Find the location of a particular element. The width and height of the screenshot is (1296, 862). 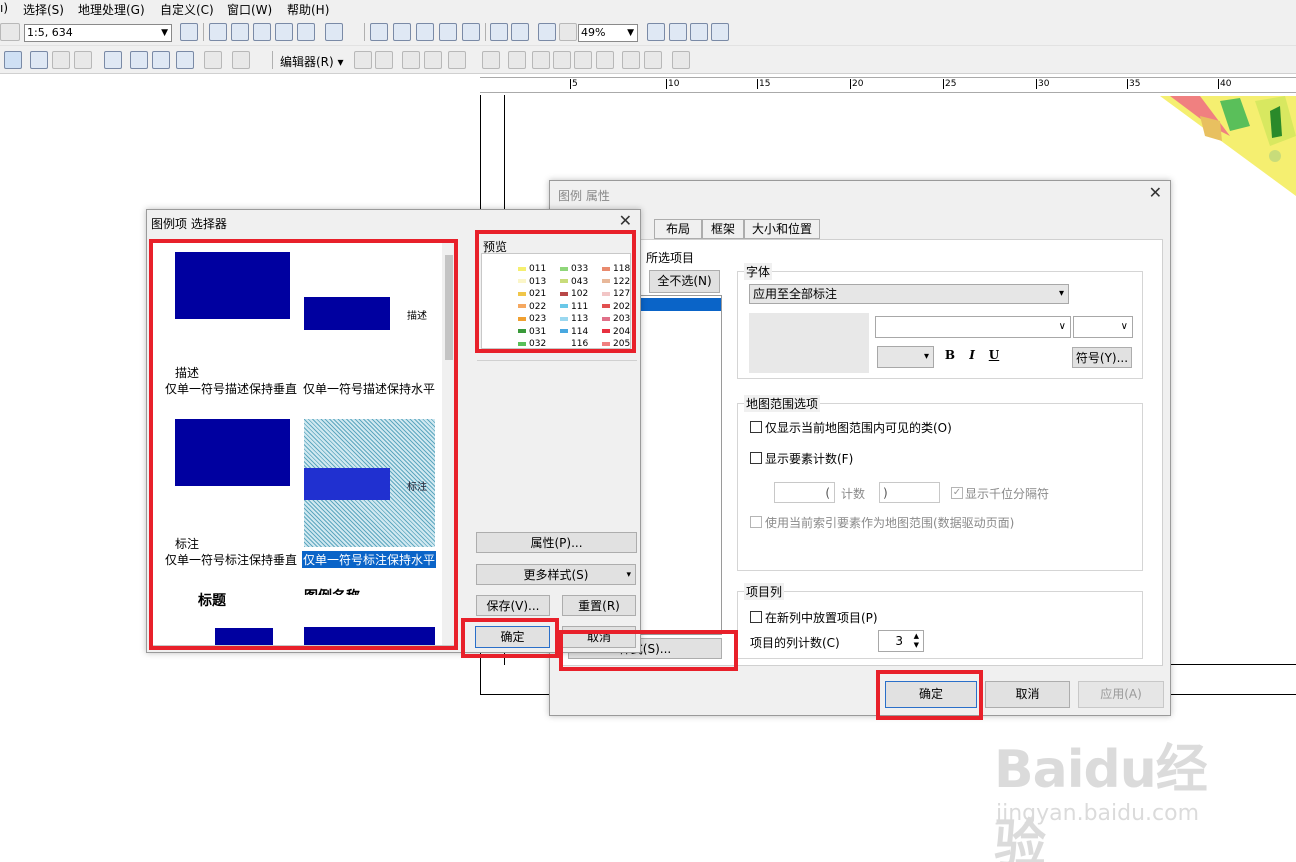

measure-icon is located at coordinates (113, 60).